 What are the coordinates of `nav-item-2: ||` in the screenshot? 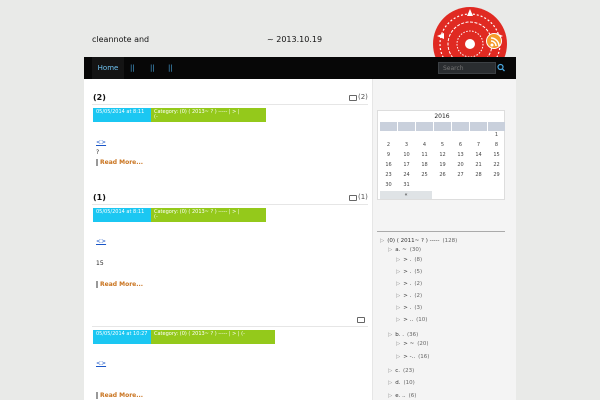 It's located at (152, 68).